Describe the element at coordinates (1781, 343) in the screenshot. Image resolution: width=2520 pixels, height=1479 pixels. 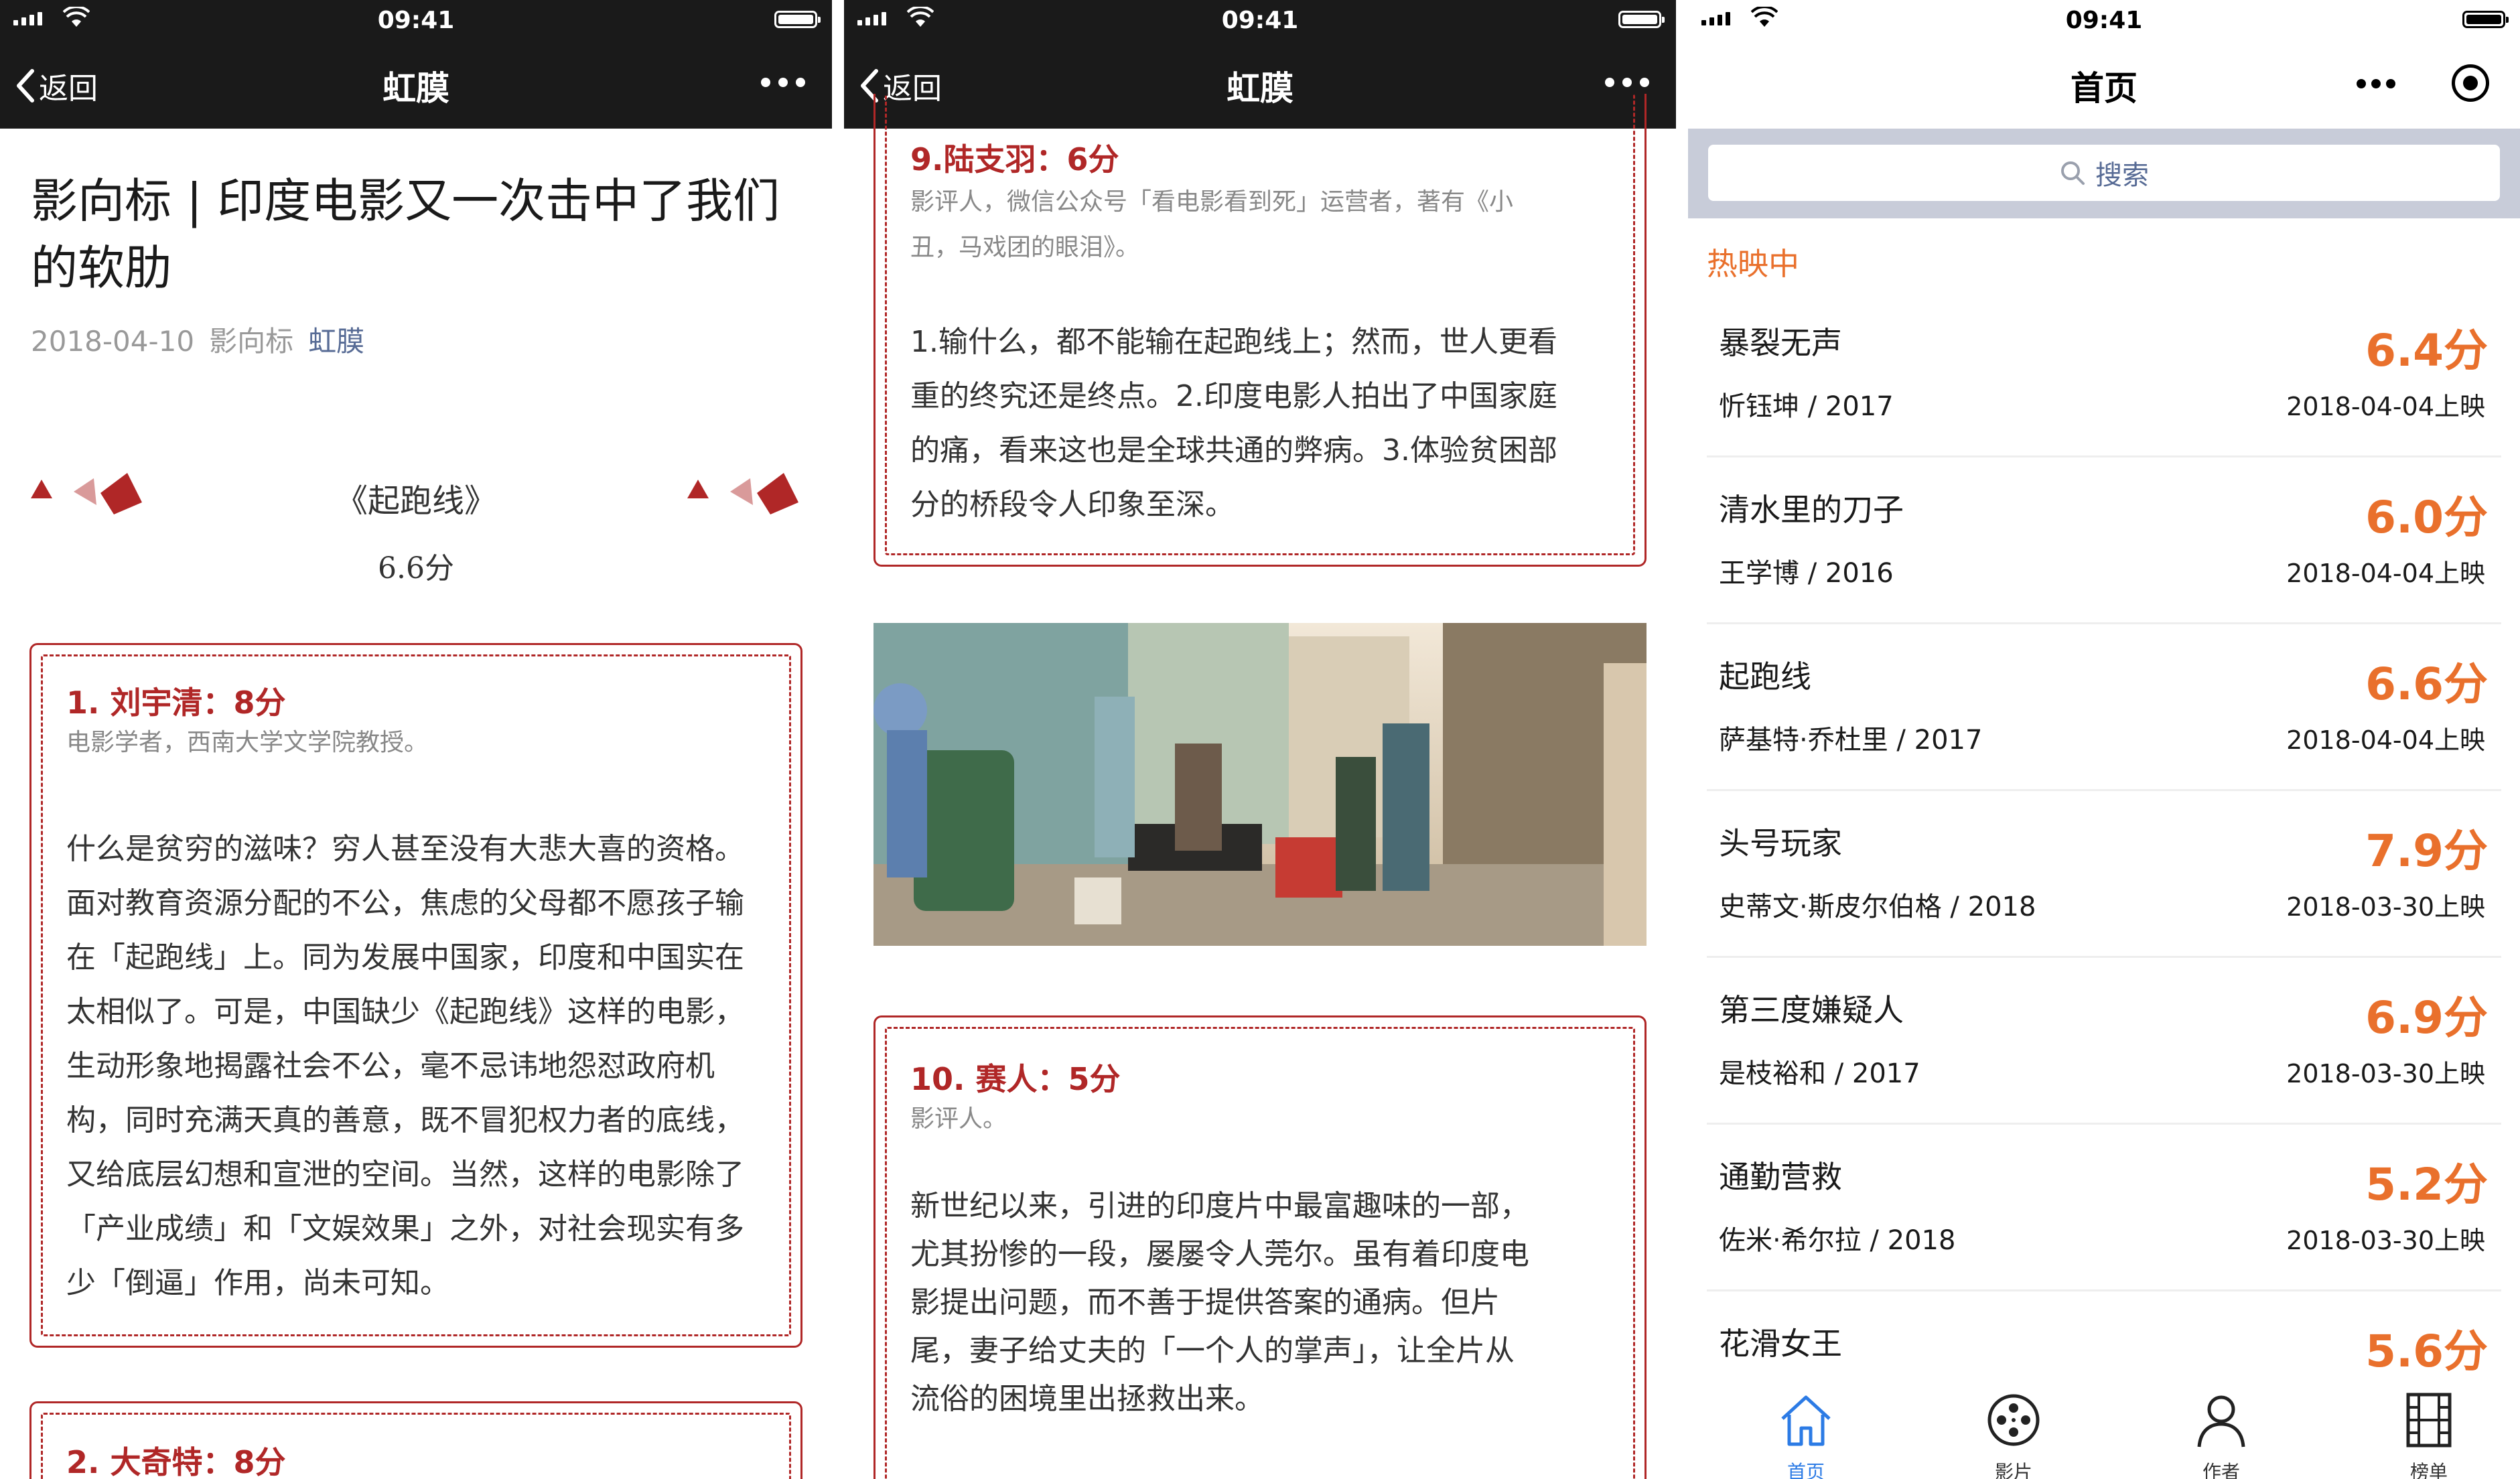
I see `movie-title: 暴裂无声` at that location.